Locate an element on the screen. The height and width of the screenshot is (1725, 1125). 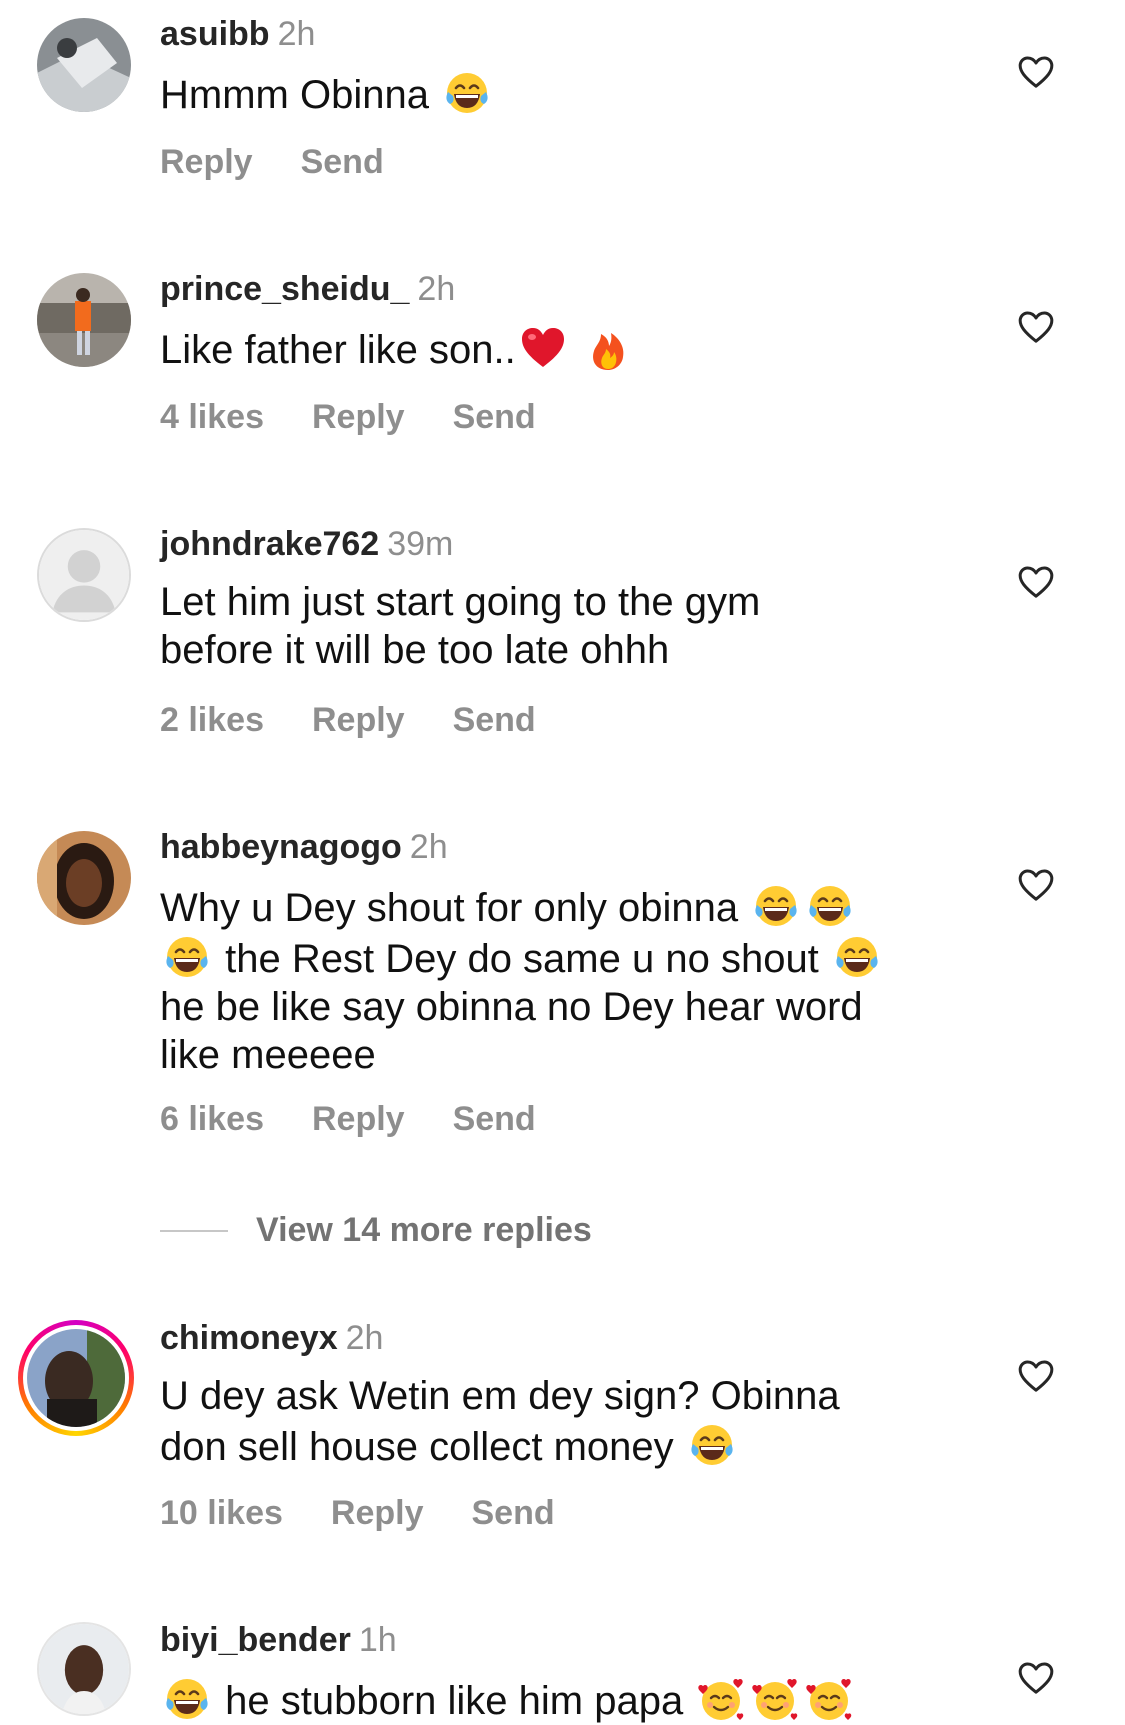
likes-count: 2 likes is located at coordinates (212, 720).